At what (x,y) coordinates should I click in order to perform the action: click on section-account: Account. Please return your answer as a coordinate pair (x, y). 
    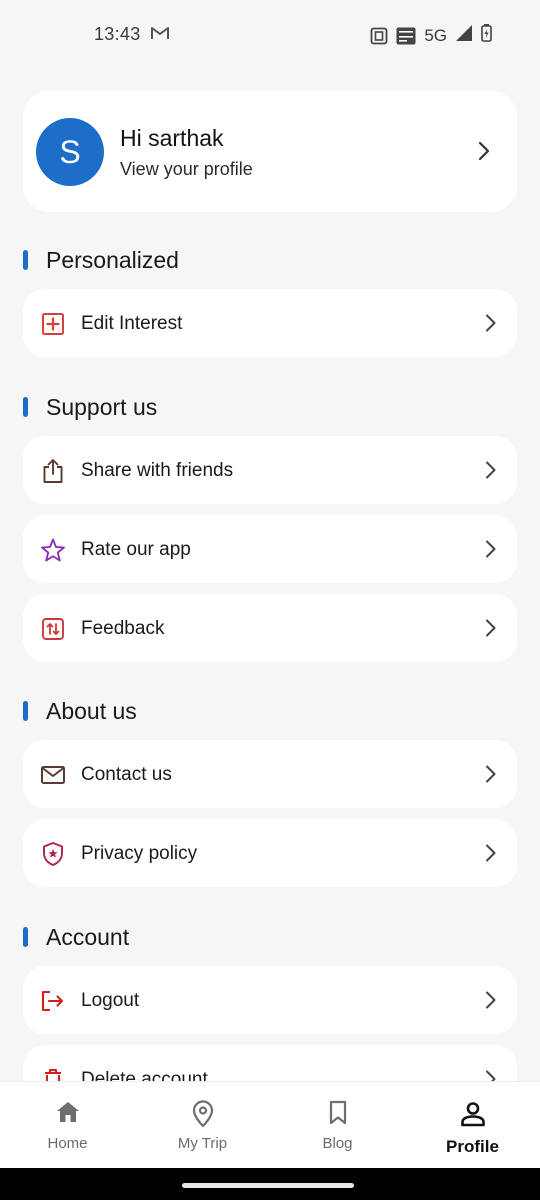
    Looking at the image, I should click on (76, 937).